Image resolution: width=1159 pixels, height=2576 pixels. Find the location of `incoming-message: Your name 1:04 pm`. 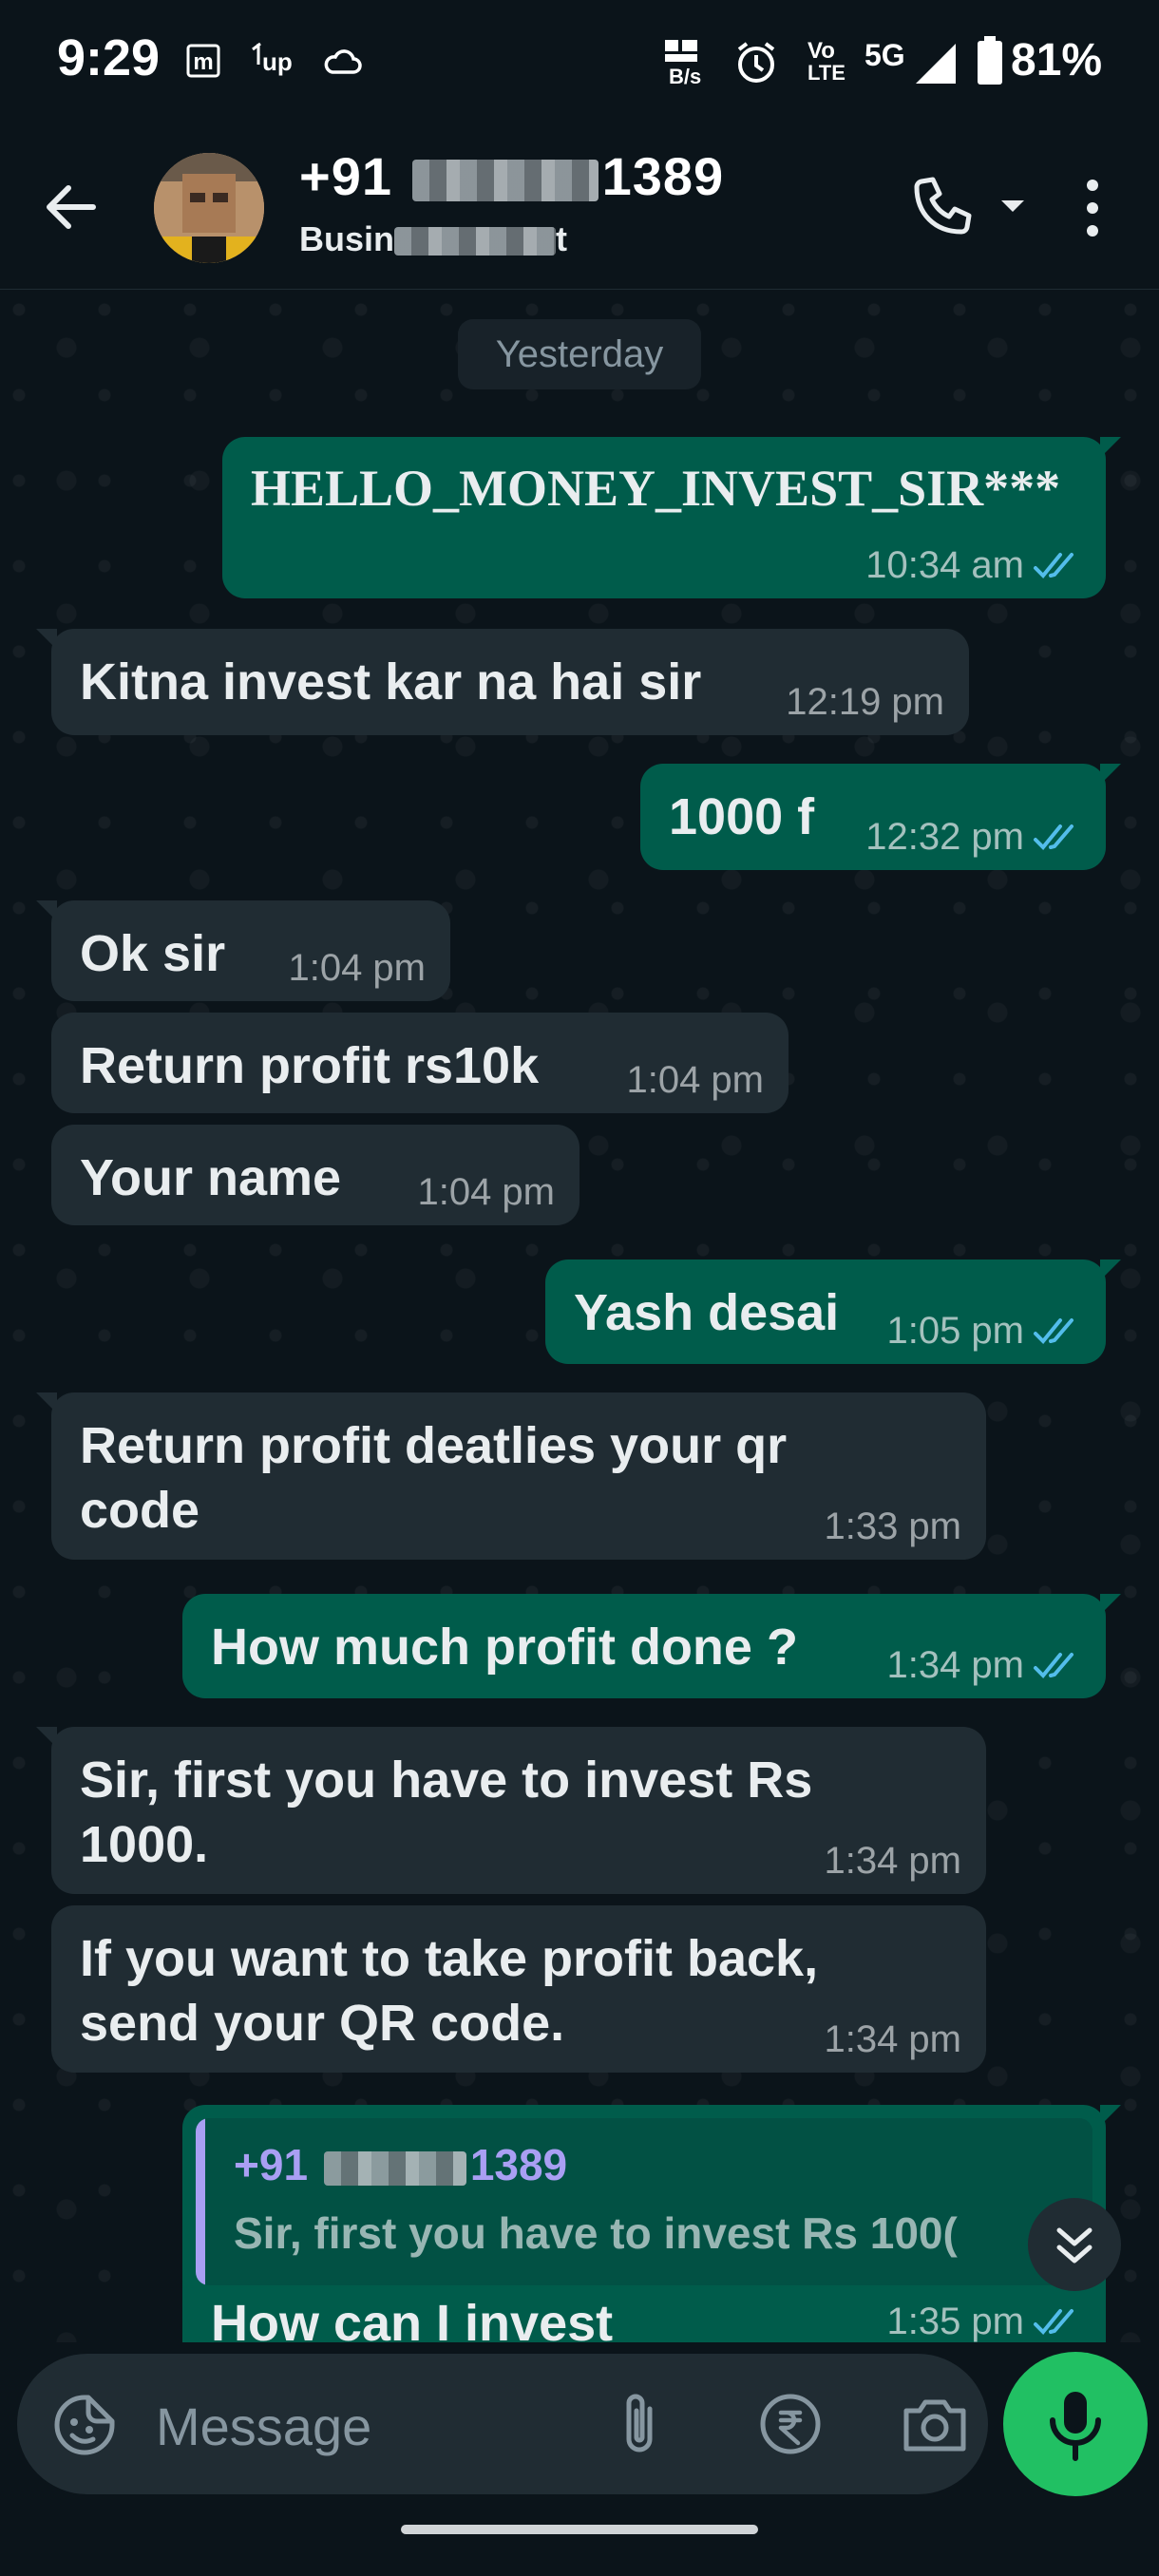

incoming-message: Your name 1:04 pm is located at coordinates (315, 1175).